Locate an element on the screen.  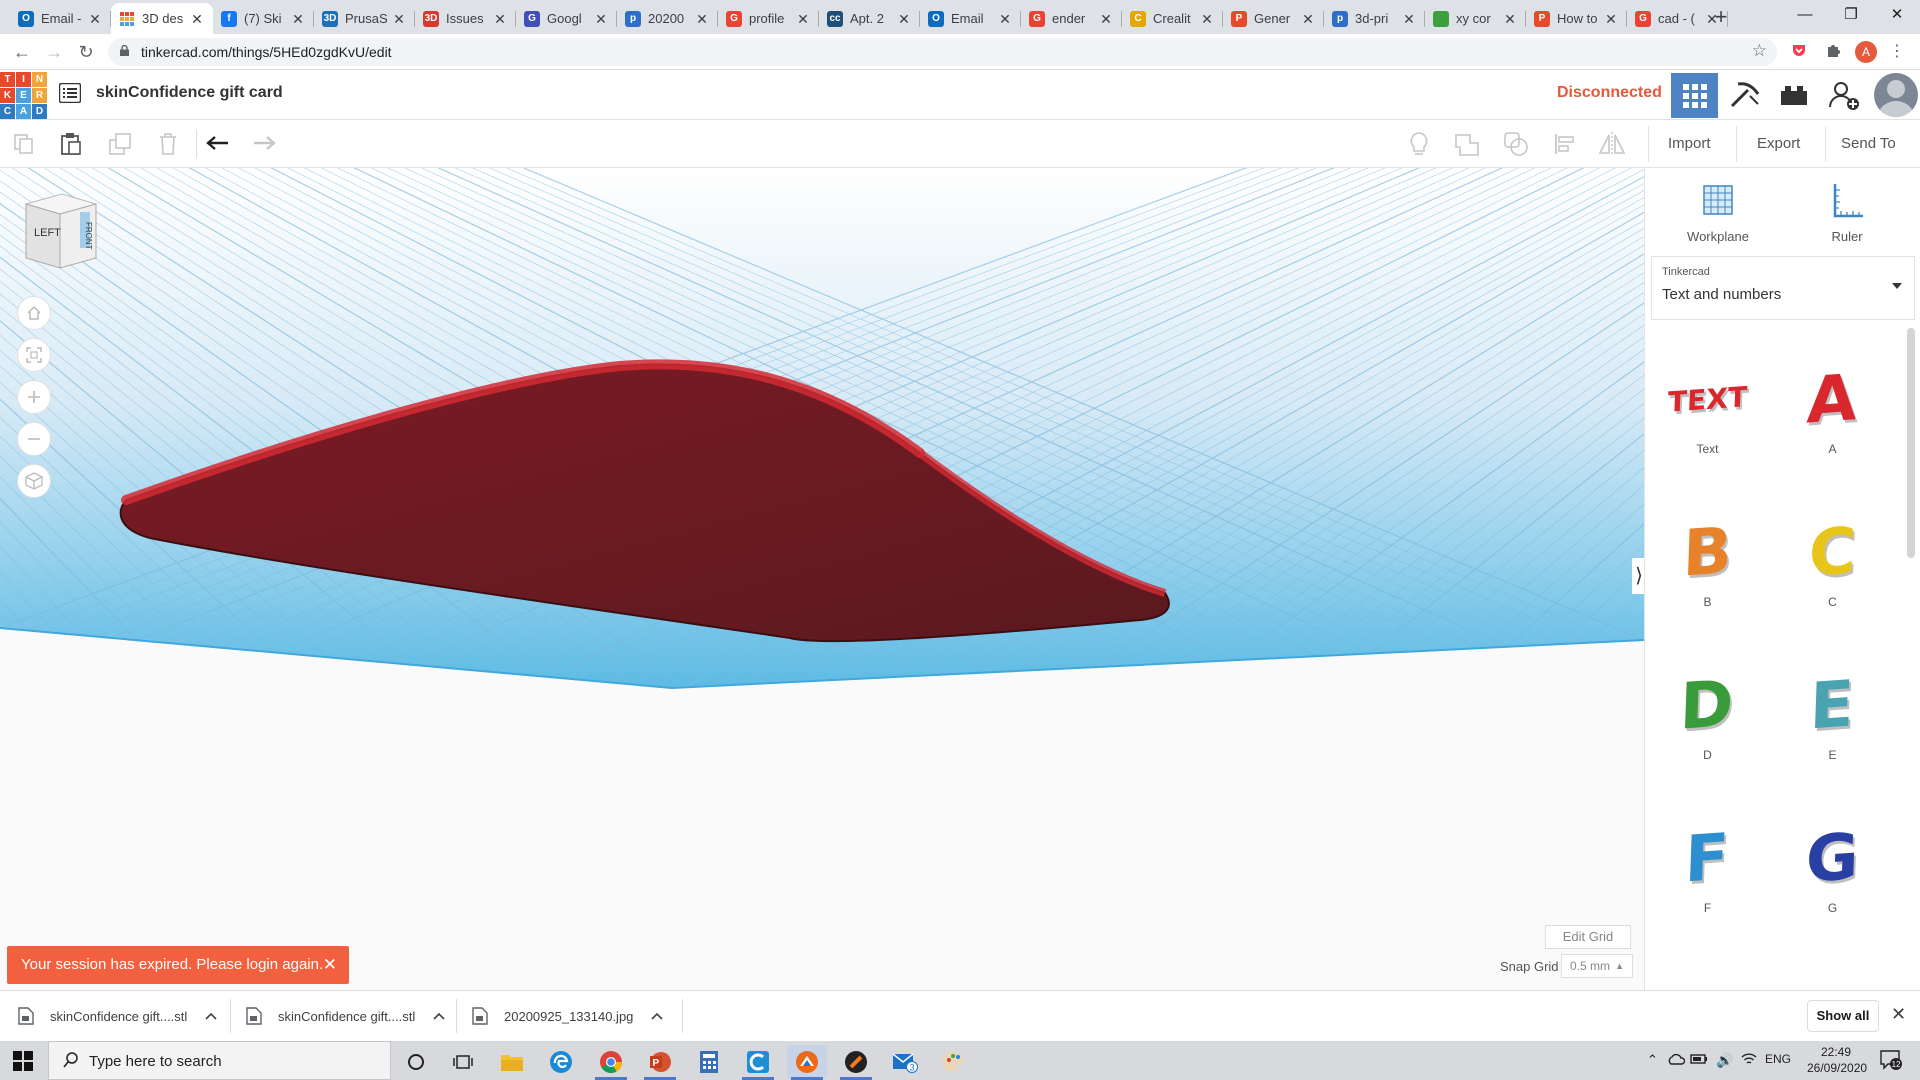
notes-button is located at coordinates (1419, 144).